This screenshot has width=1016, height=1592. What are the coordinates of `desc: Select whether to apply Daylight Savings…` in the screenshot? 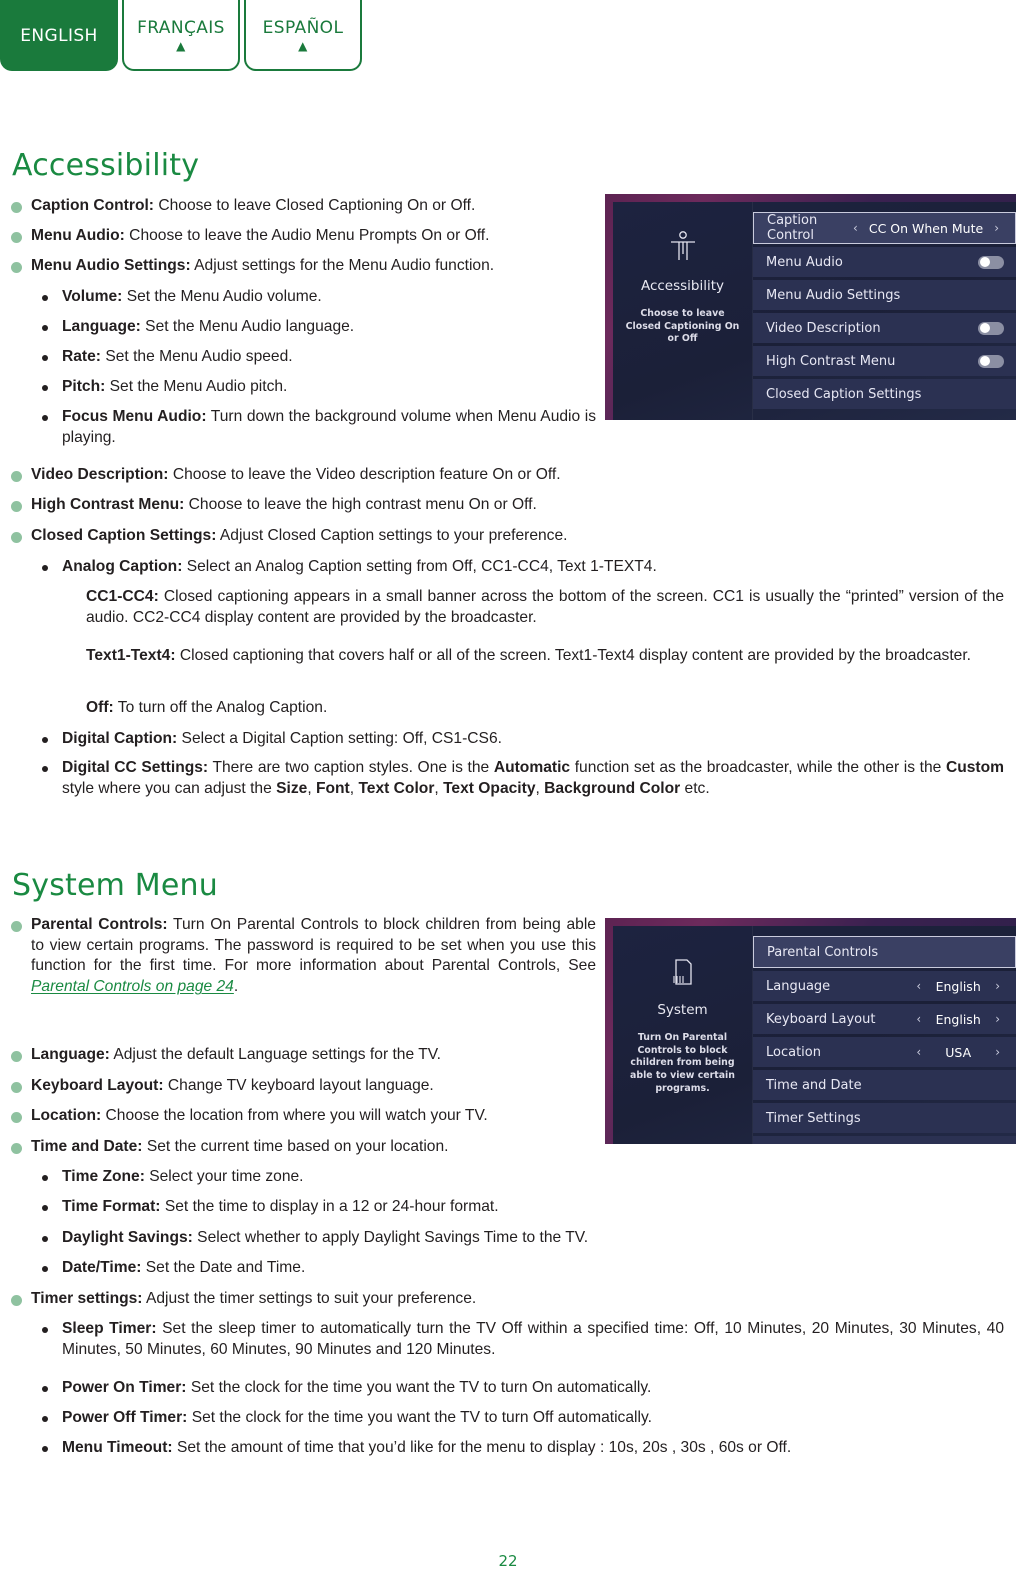 It's located at (390, 1237).